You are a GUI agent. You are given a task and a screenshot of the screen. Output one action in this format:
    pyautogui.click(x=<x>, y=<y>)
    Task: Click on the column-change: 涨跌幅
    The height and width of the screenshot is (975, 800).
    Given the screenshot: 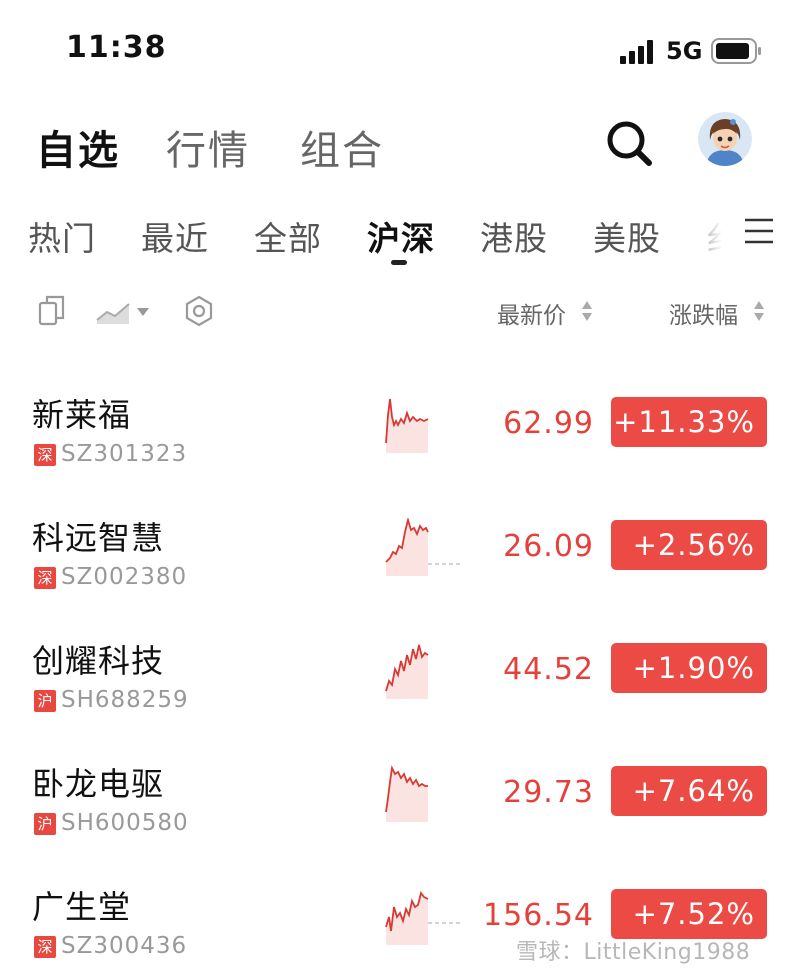 What is the action you would take?
    pyautogui.click(x=703, y=313)
    